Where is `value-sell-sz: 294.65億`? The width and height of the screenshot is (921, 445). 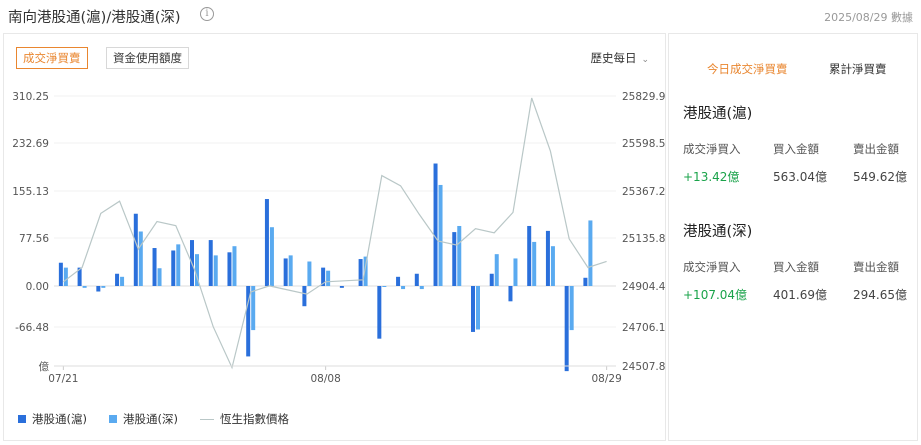 value-sell-sz: 294.65億 is located at coordinates (880, 295).